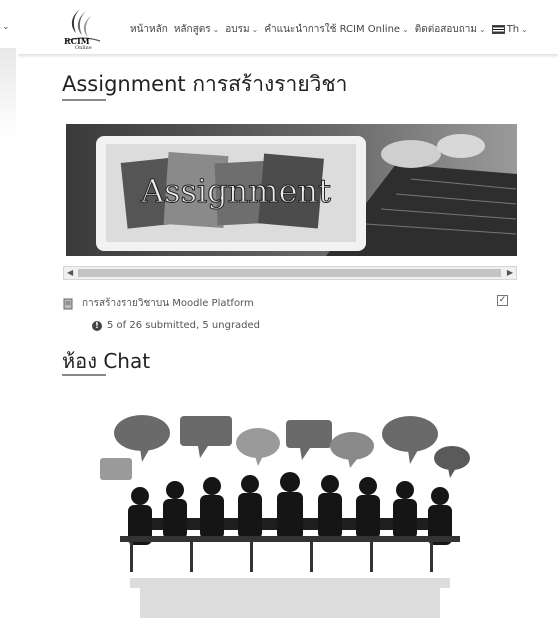  I want to click on assignment-icon, so click(68, 303).